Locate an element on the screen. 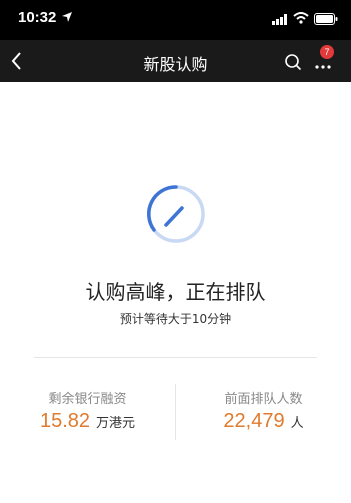 This screenshot has height=503, width=351. wifi-icon is located at coordinates (301, 18).